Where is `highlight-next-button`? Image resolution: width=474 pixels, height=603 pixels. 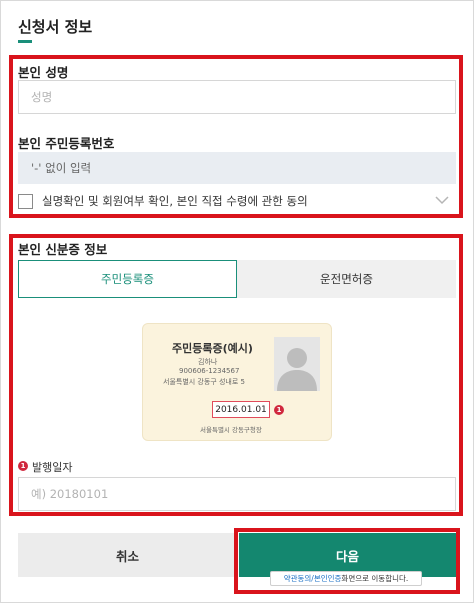 highlight-next-button is located at coordinates (347, 561).